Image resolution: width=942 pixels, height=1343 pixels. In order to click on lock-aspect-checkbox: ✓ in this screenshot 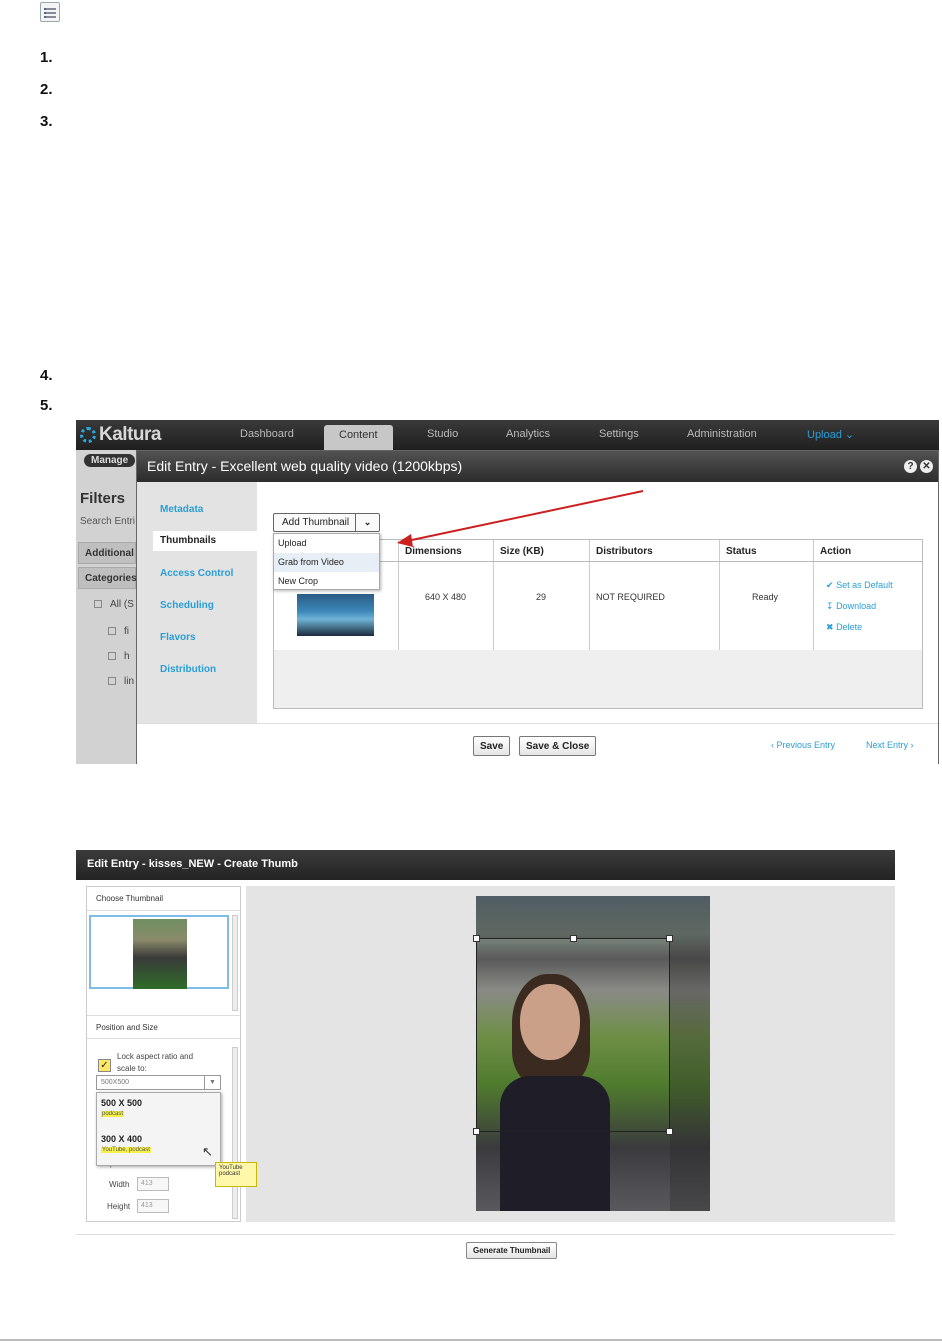, I will do `click(104, 1065)`.